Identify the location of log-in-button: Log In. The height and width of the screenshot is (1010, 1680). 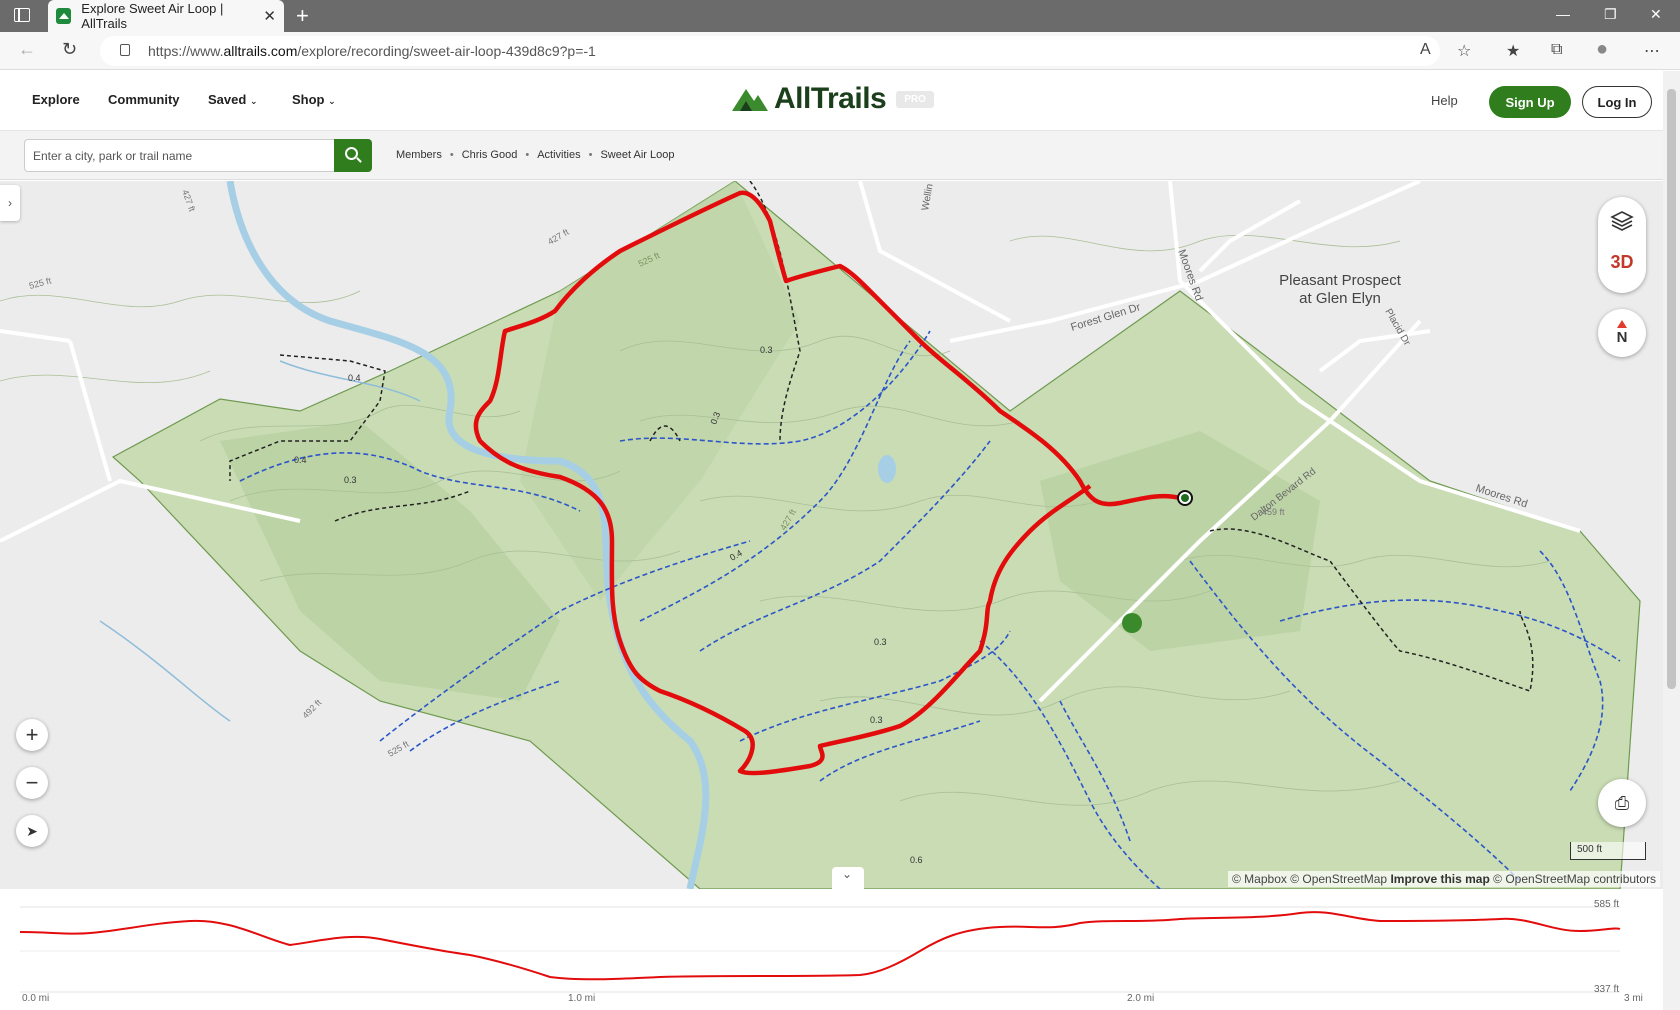
(1617, 102).